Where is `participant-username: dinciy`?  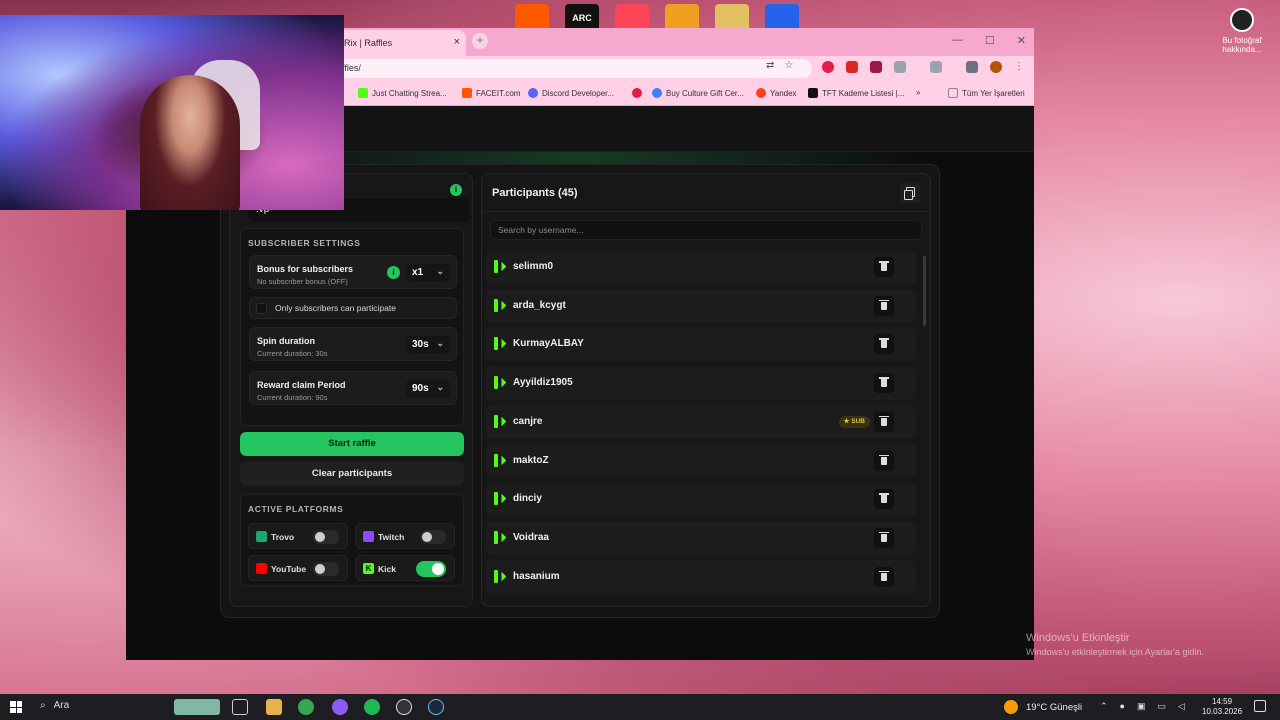
participant-username: dinciy is located at coordinates (527, 499).